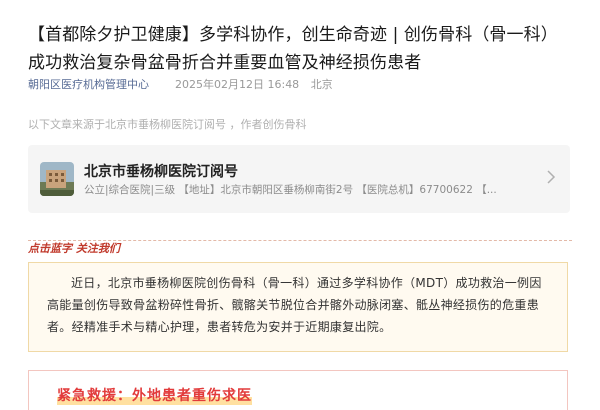  I want to click on account-name: 北京市垂杨柳医院订阅号, so click(161, 172).